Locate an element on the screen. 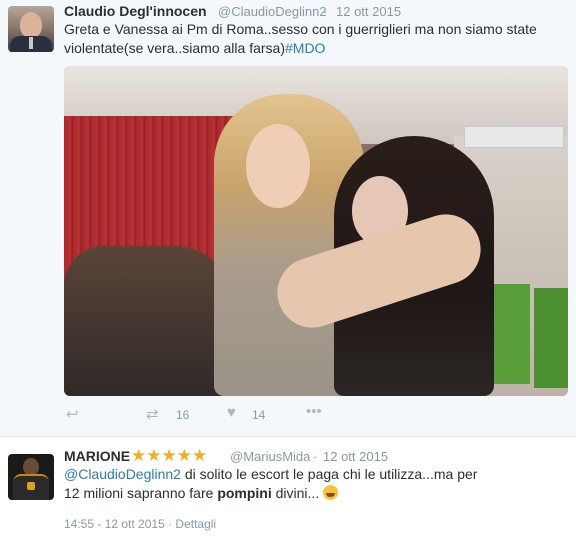 The image size is (576, 545). retweet-icon: ⇄ is located at coordinates (152, 414).